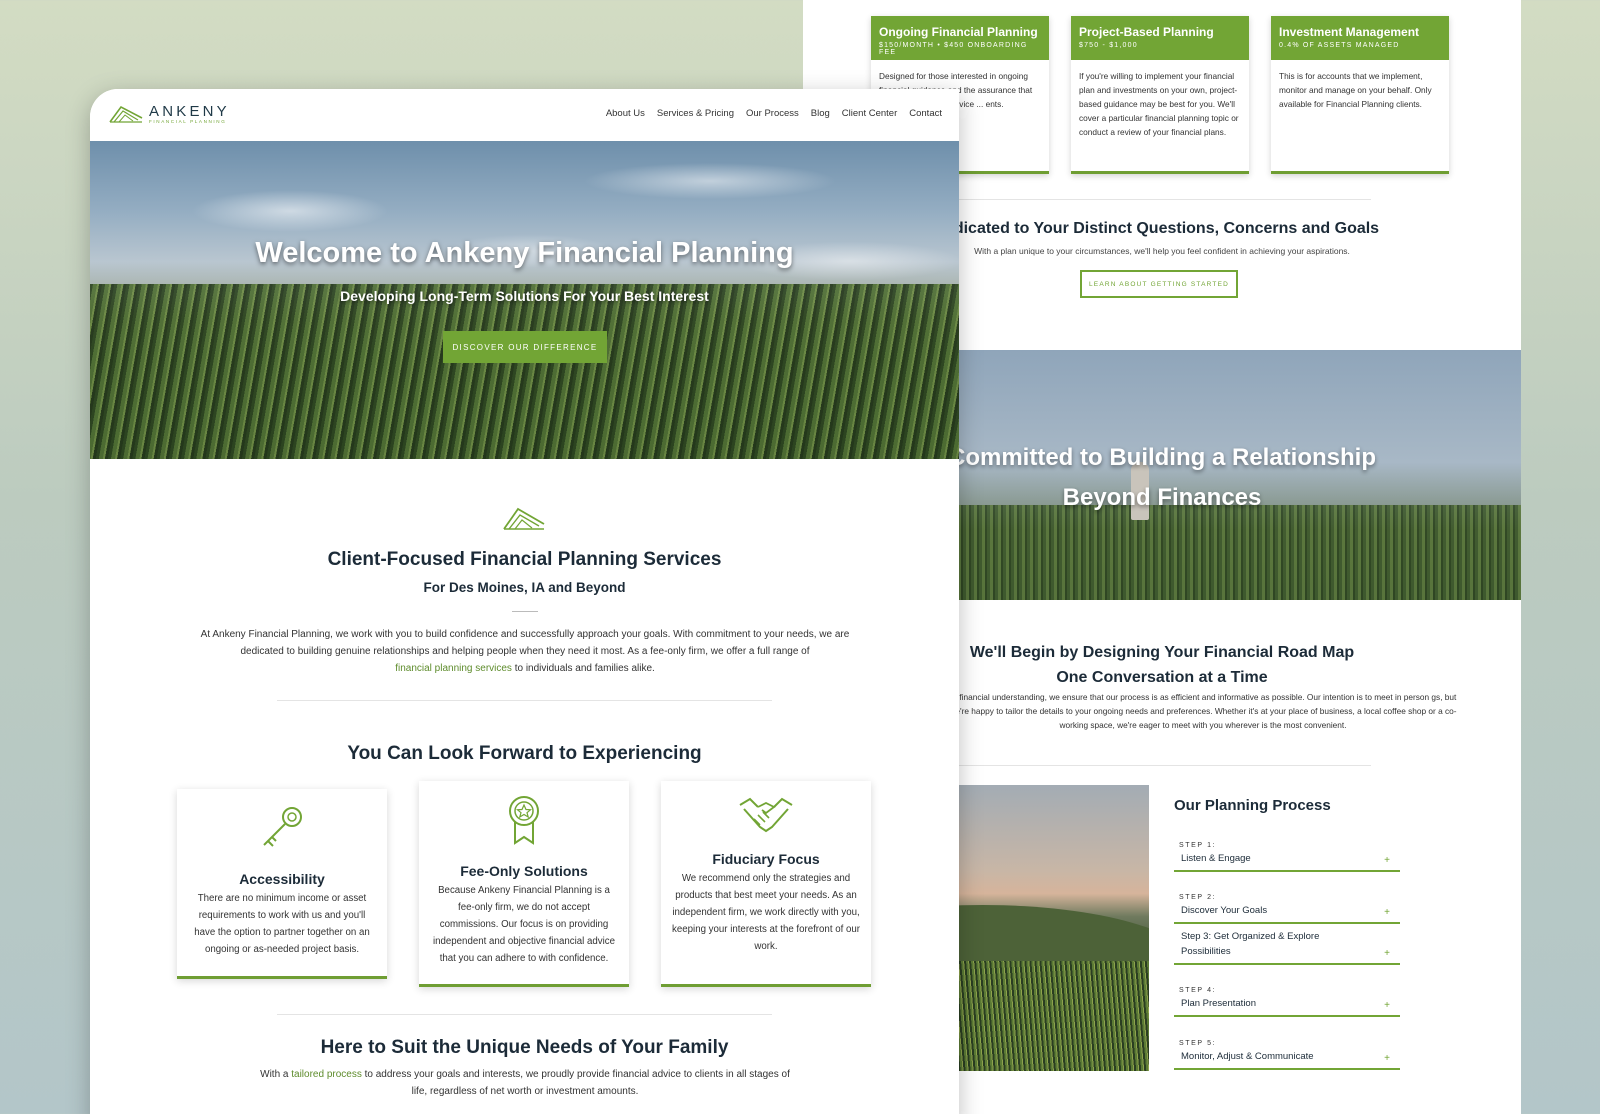 The image size is (1600, 1114). What do you see at coordinates (524, 820) in the screenshot?
I see `award-ribbon-icon` at bounding box center [524, 820].